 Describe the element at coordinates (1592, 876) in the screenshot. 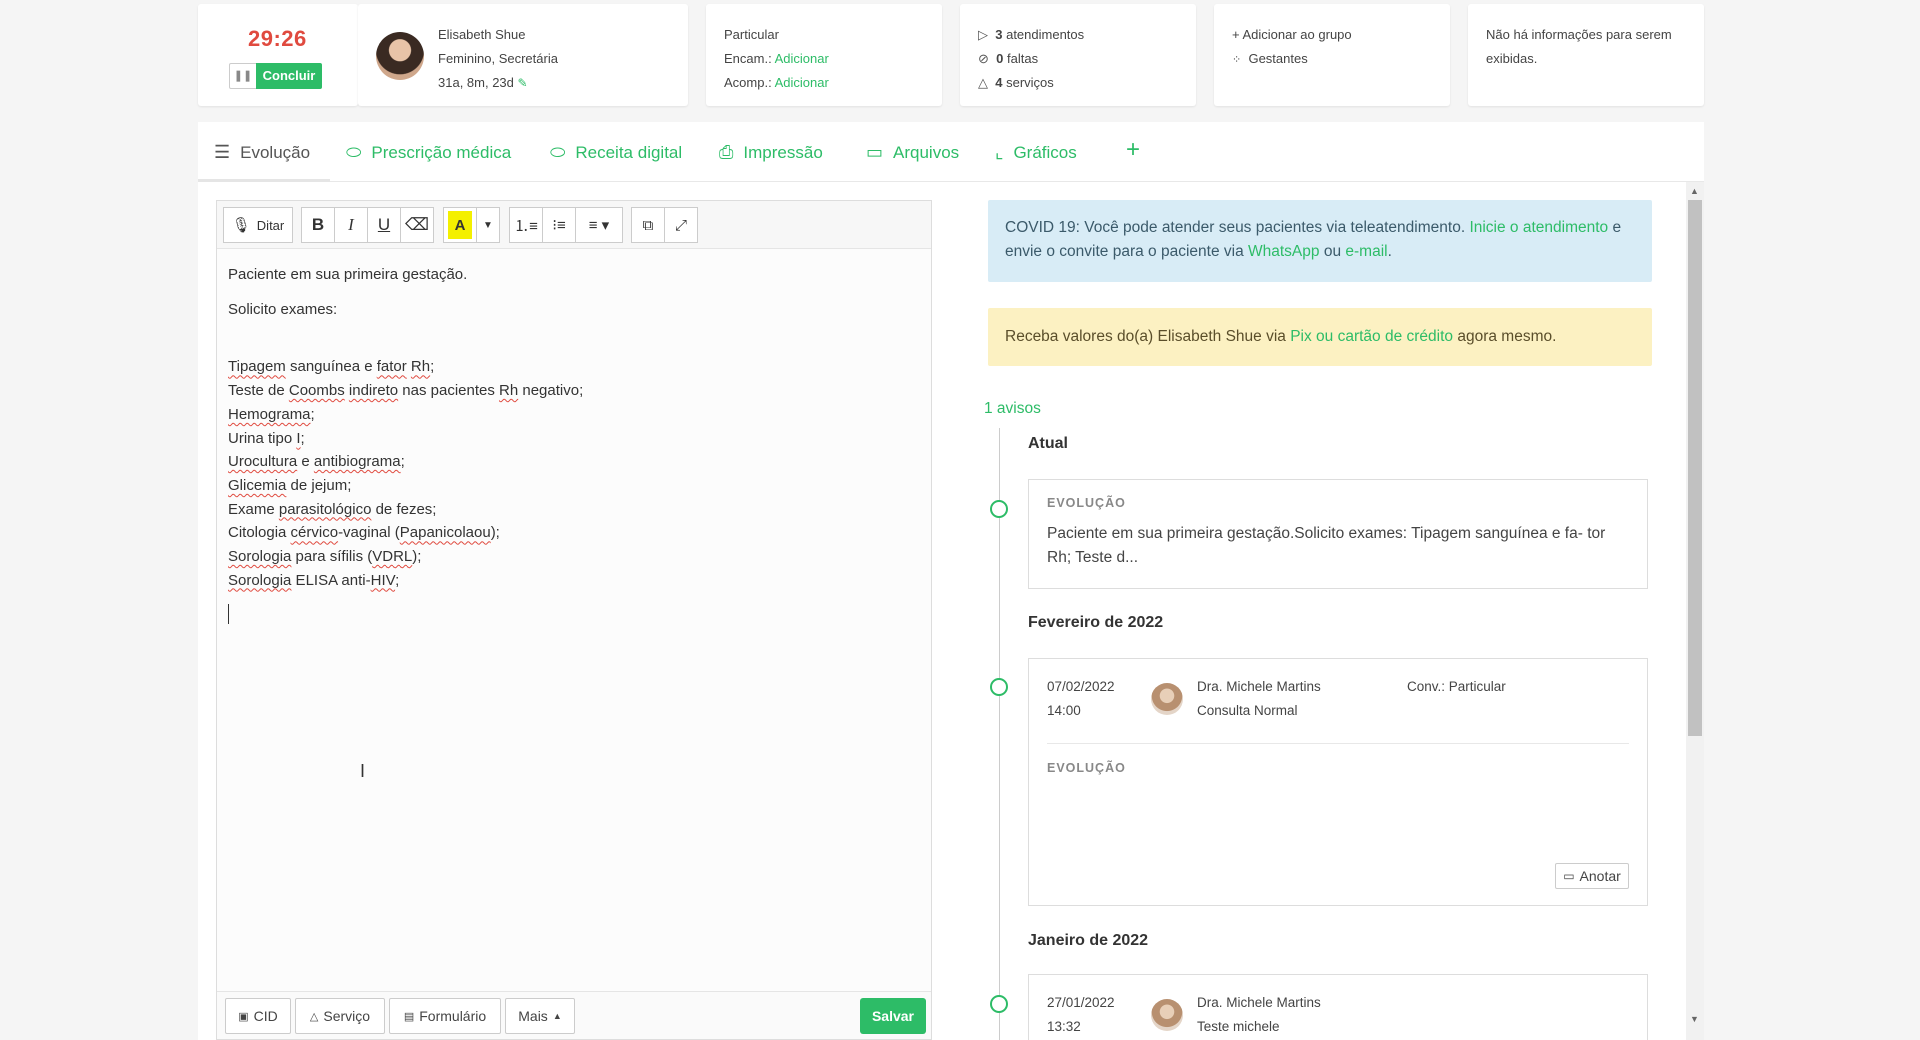

I see `anotar-button: ▭ Anotar` at that location.